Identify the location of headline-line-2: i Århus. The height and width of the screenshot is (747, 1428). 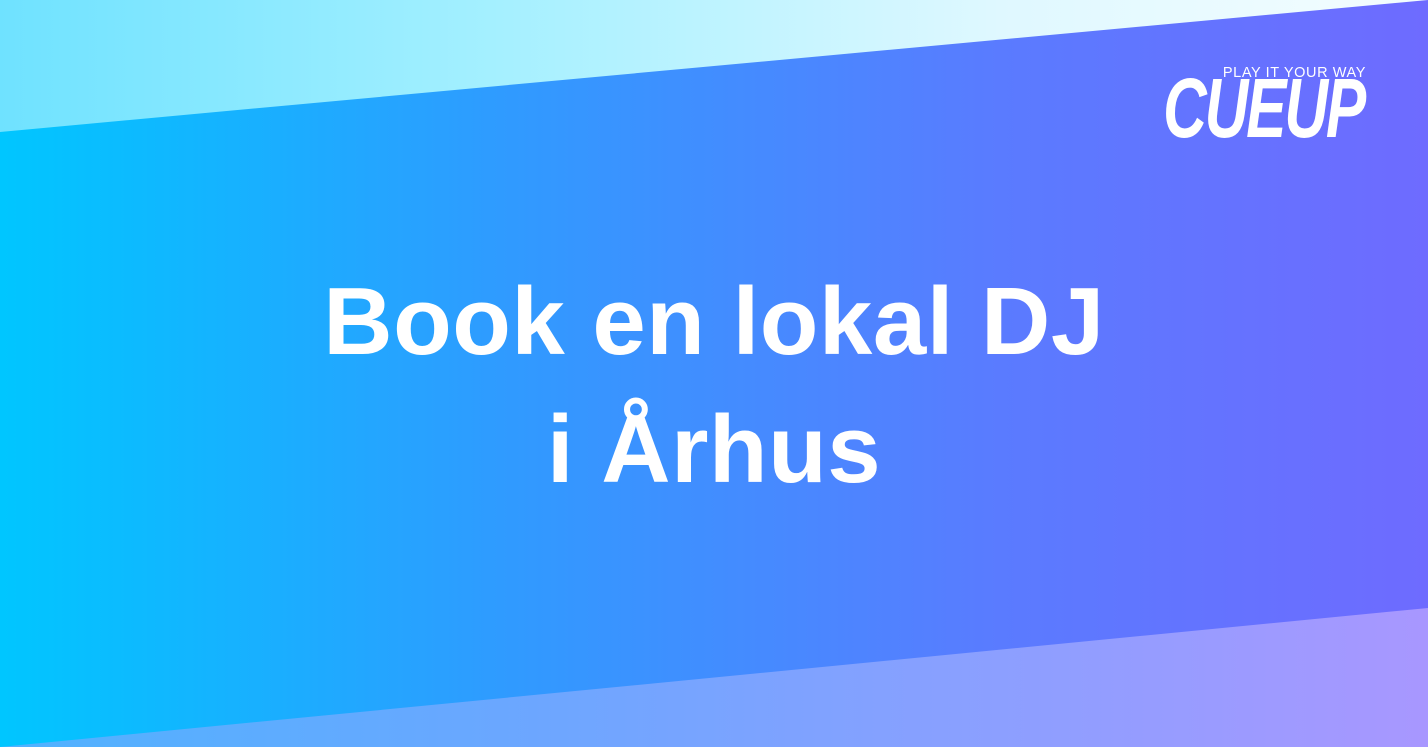
(714, 449).